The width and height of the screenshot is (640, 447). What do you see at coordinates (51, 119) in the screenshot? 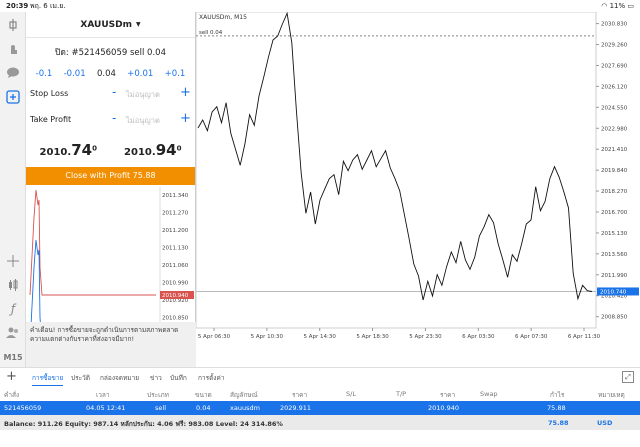
I see `take-profit-label: Take Profit` at bounding box center [51, 119].